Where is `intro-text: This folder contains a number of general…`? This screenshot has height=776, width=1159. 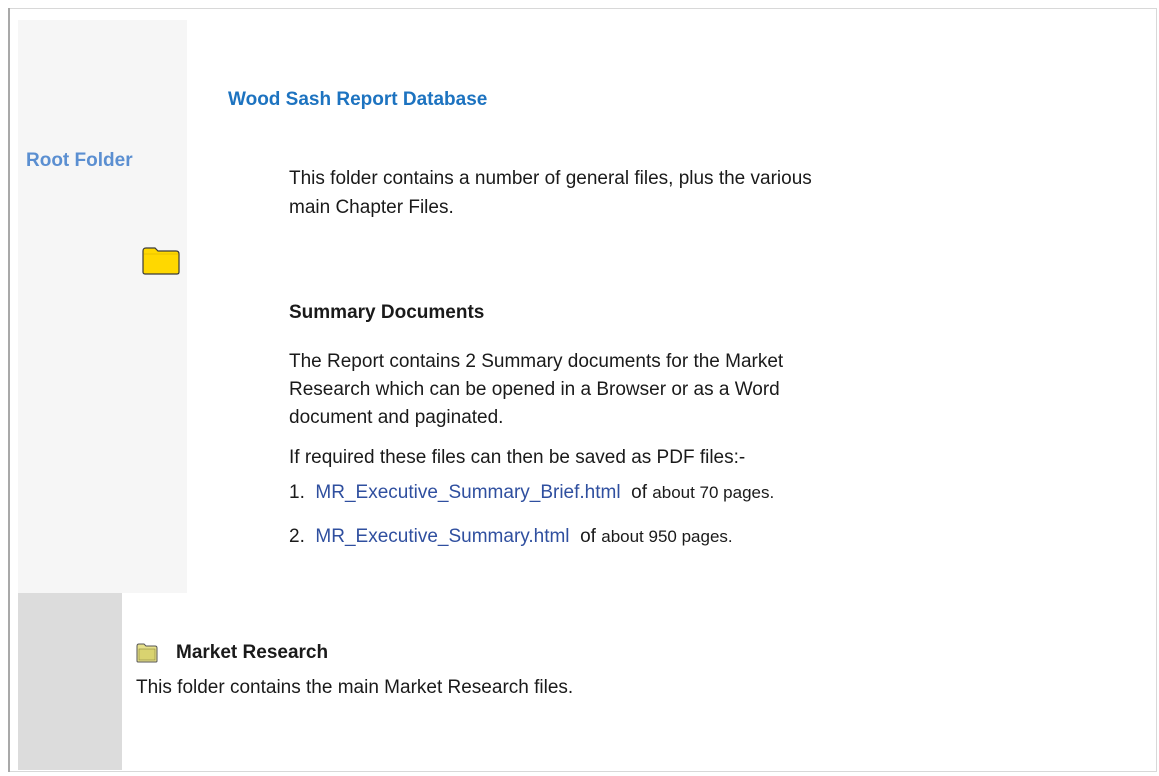
intro-text: This folder contains a number of general… is located at coordinates (589, 193).